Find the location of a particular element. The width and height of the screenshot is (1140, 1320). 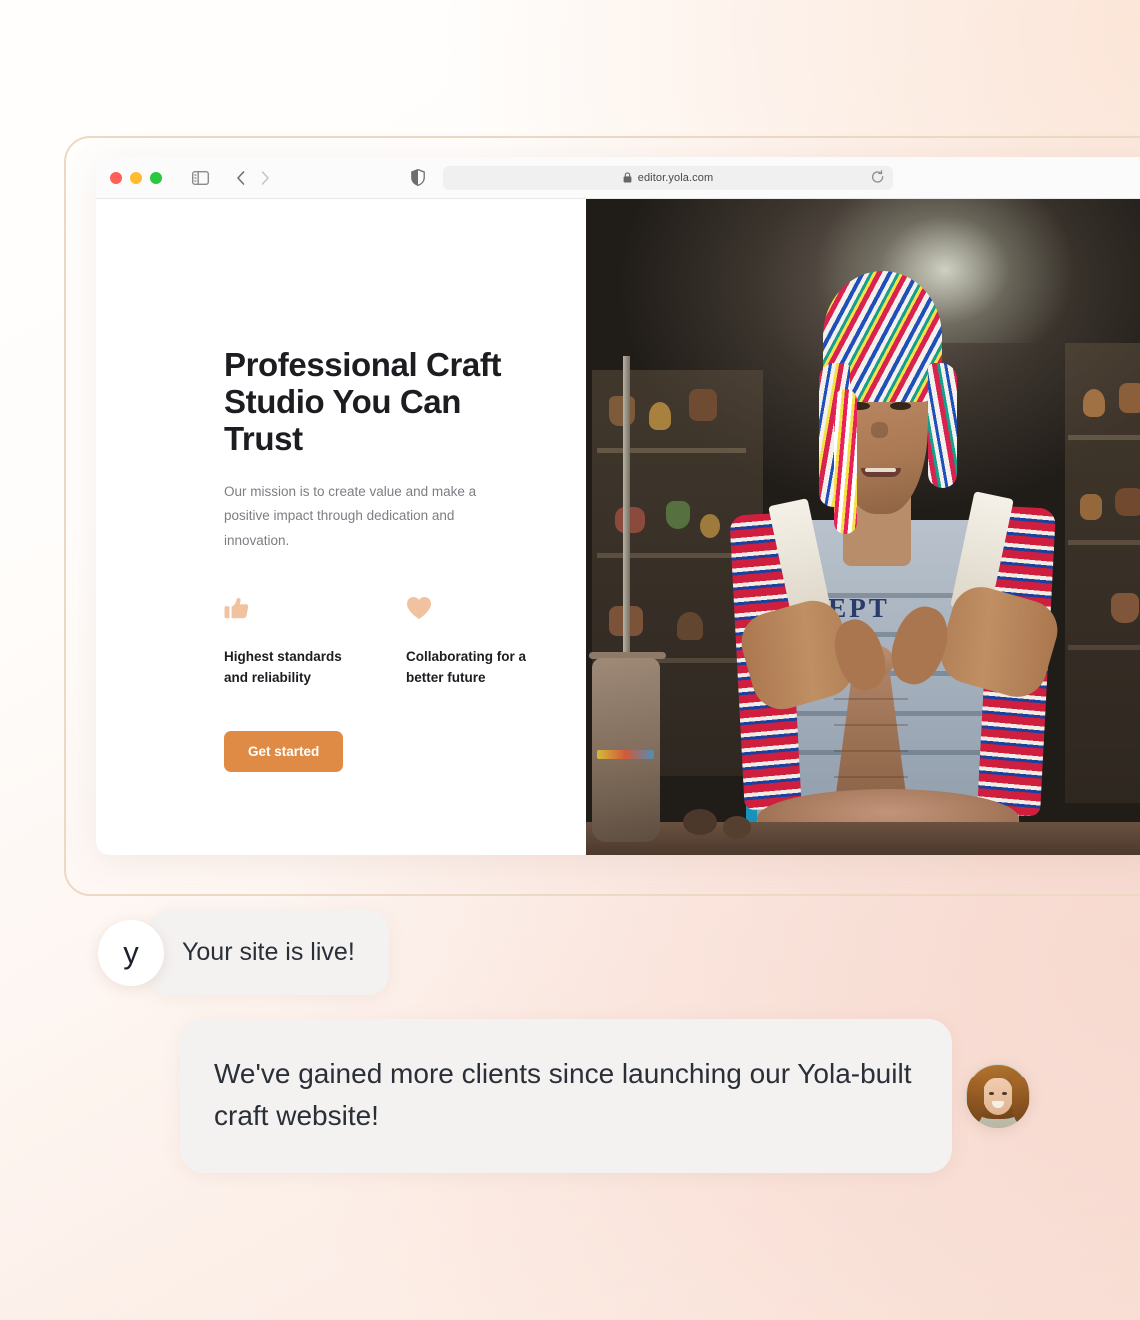

maximize-button is located at coordinates (156, 177).